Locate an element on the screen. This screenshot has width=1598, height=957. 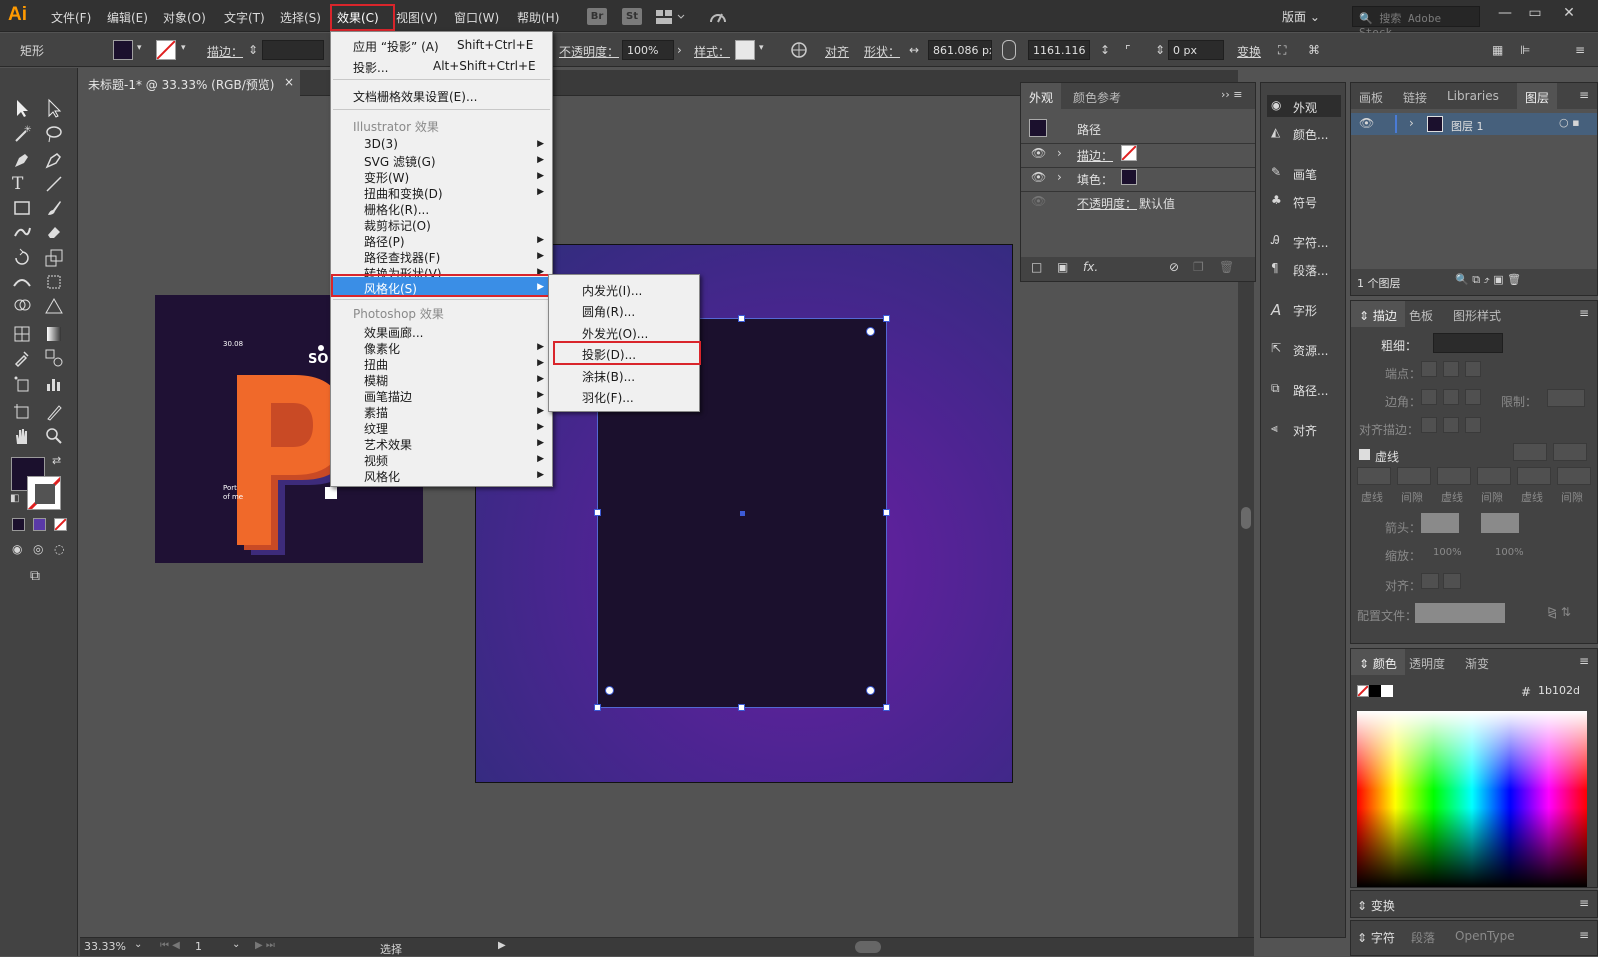
mesh-tool-icon is located at coordinates (25, 336).